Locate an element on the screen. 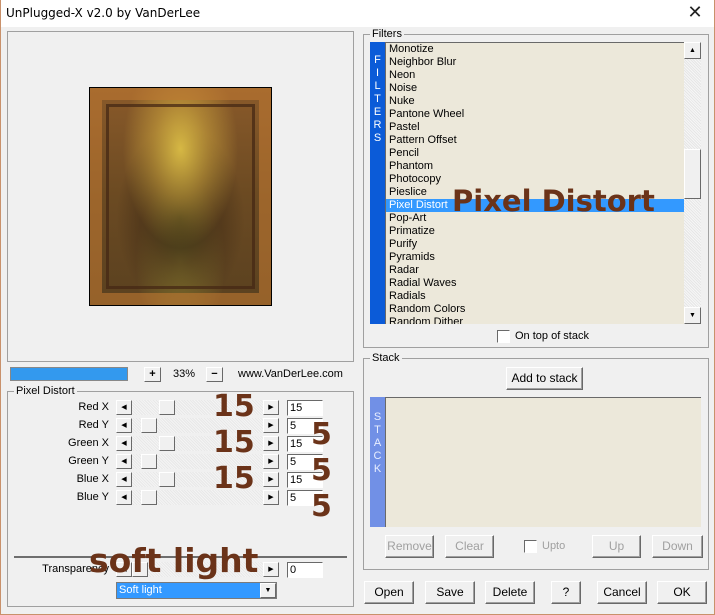 This screenshot has width=715, height=615. remove-button: Remove is located at coordinates (409, 546).